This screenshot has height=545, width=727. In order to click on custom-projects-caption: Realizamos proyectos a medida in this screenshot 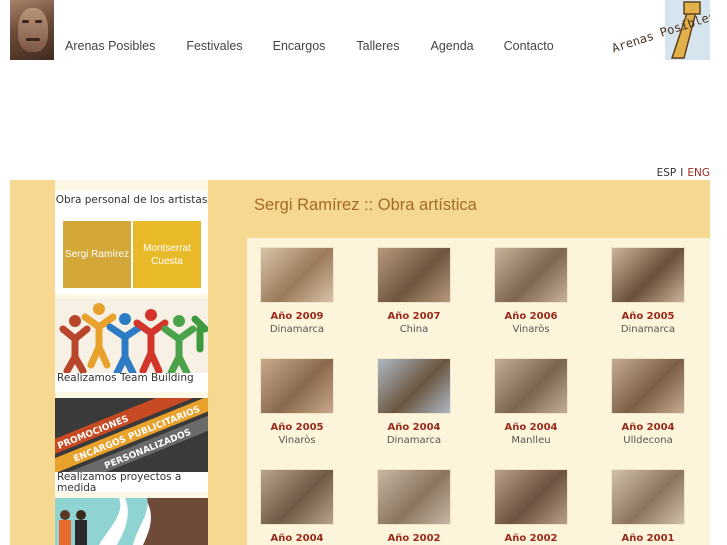, I will do `click(119, 482)`.